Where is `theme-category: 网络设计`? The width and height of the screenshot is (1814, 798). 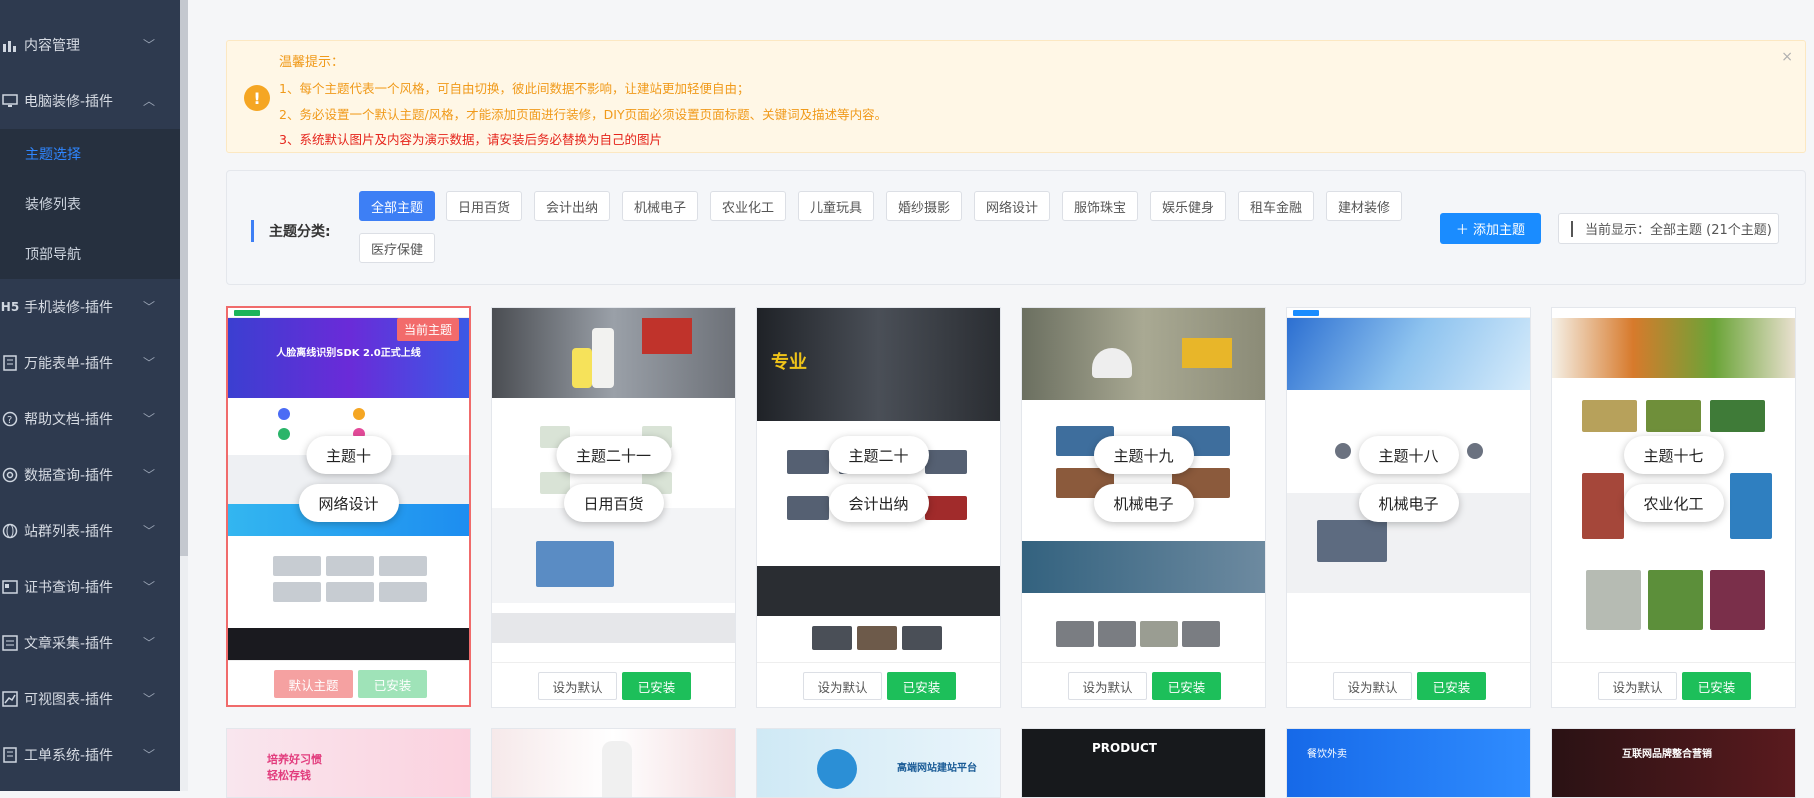 theme-category: 网络设计 is located at coordinates (348, 503).